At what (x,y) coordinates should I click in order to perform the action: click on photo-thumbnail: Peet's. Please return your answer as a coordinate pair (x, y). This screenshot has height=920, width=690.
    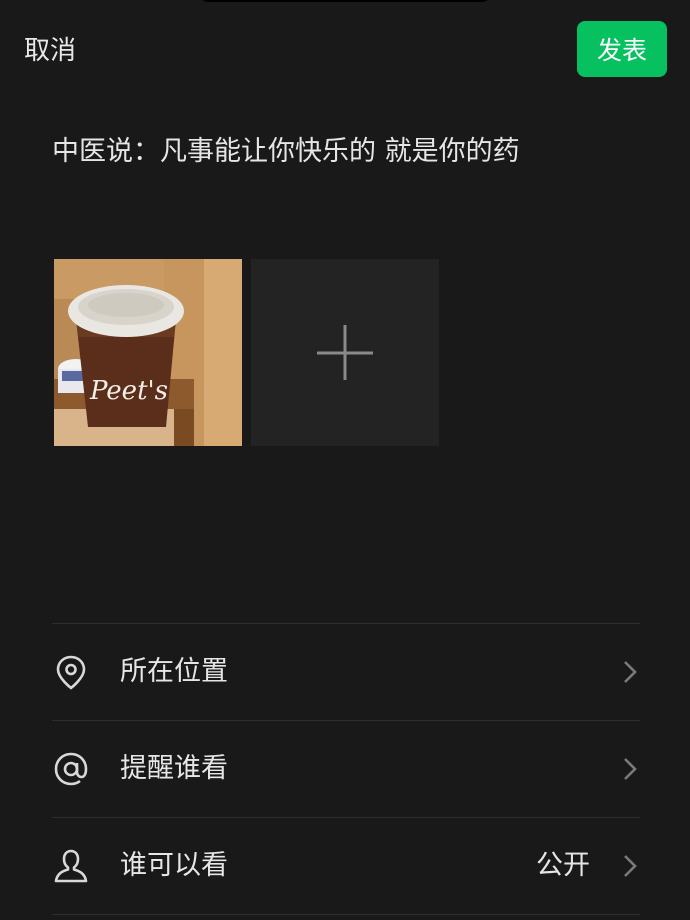
    Looking at the image, I should click on (148, 352).